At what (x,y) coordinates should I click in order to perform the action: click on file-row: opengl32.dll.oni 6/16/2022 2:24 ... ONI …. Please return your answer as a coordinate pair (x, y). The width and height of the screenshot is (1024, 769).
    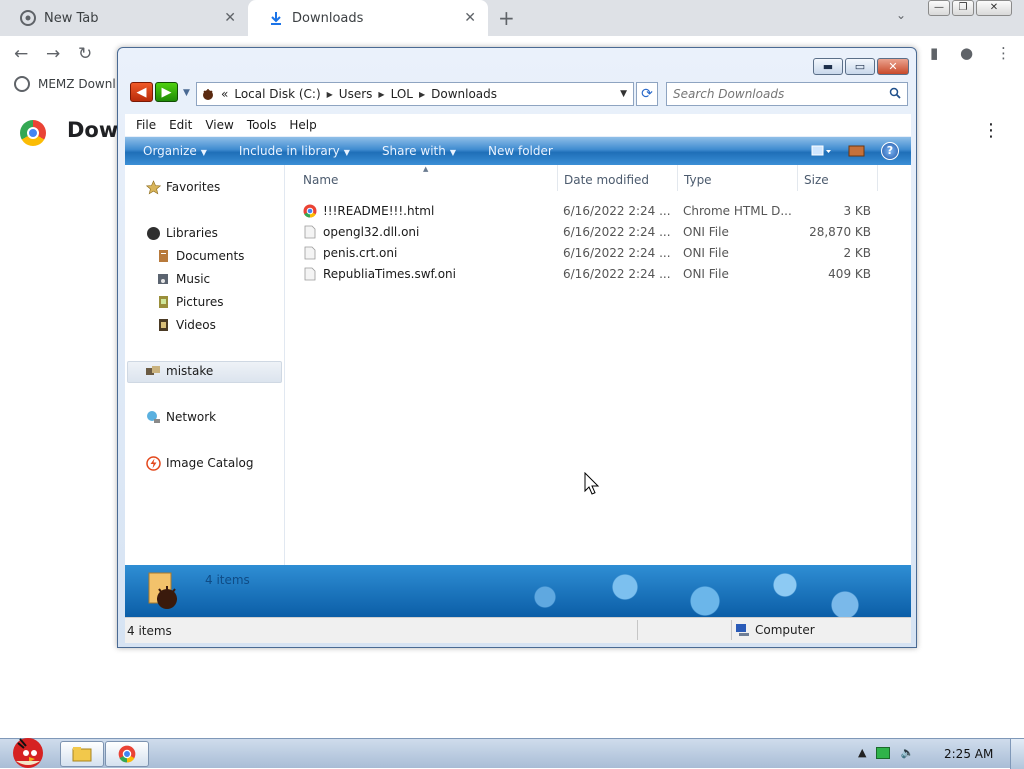
    Looking at the image, I should click on (598, 232).